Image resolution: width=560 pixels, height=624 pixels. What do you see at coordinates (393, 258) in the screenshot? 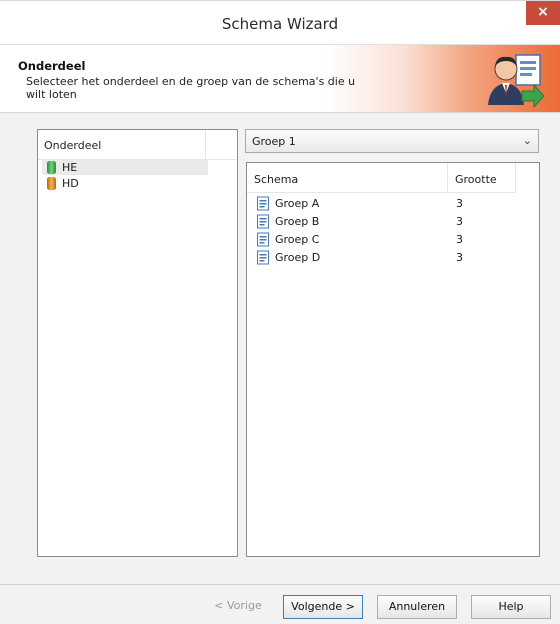
I see `table-row: Groep D 3` at bounding box center [393, 258].